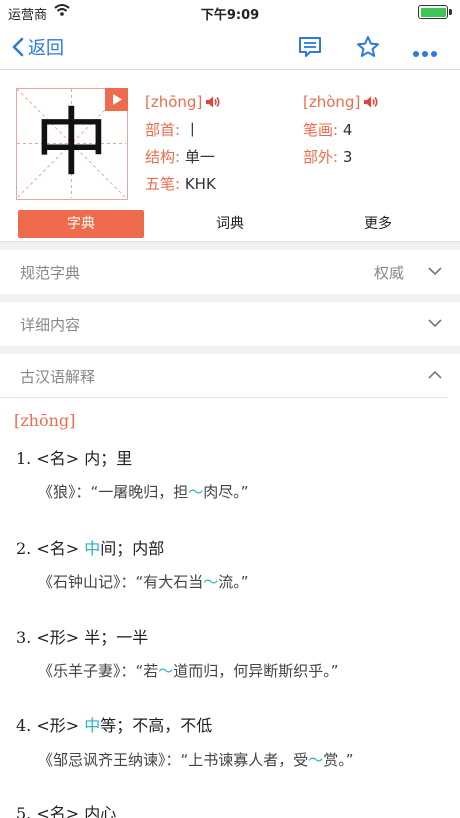  I want to click on radical-info: 部首: 丨, so click(172, 129).